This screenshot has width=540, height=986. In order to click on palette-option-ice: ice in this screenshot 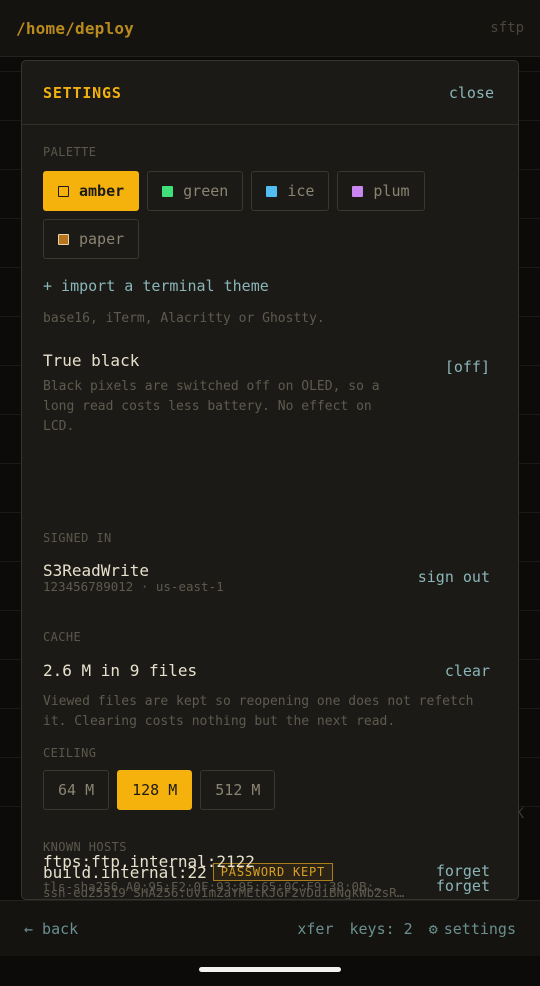, I will do `click(290, 191)`.